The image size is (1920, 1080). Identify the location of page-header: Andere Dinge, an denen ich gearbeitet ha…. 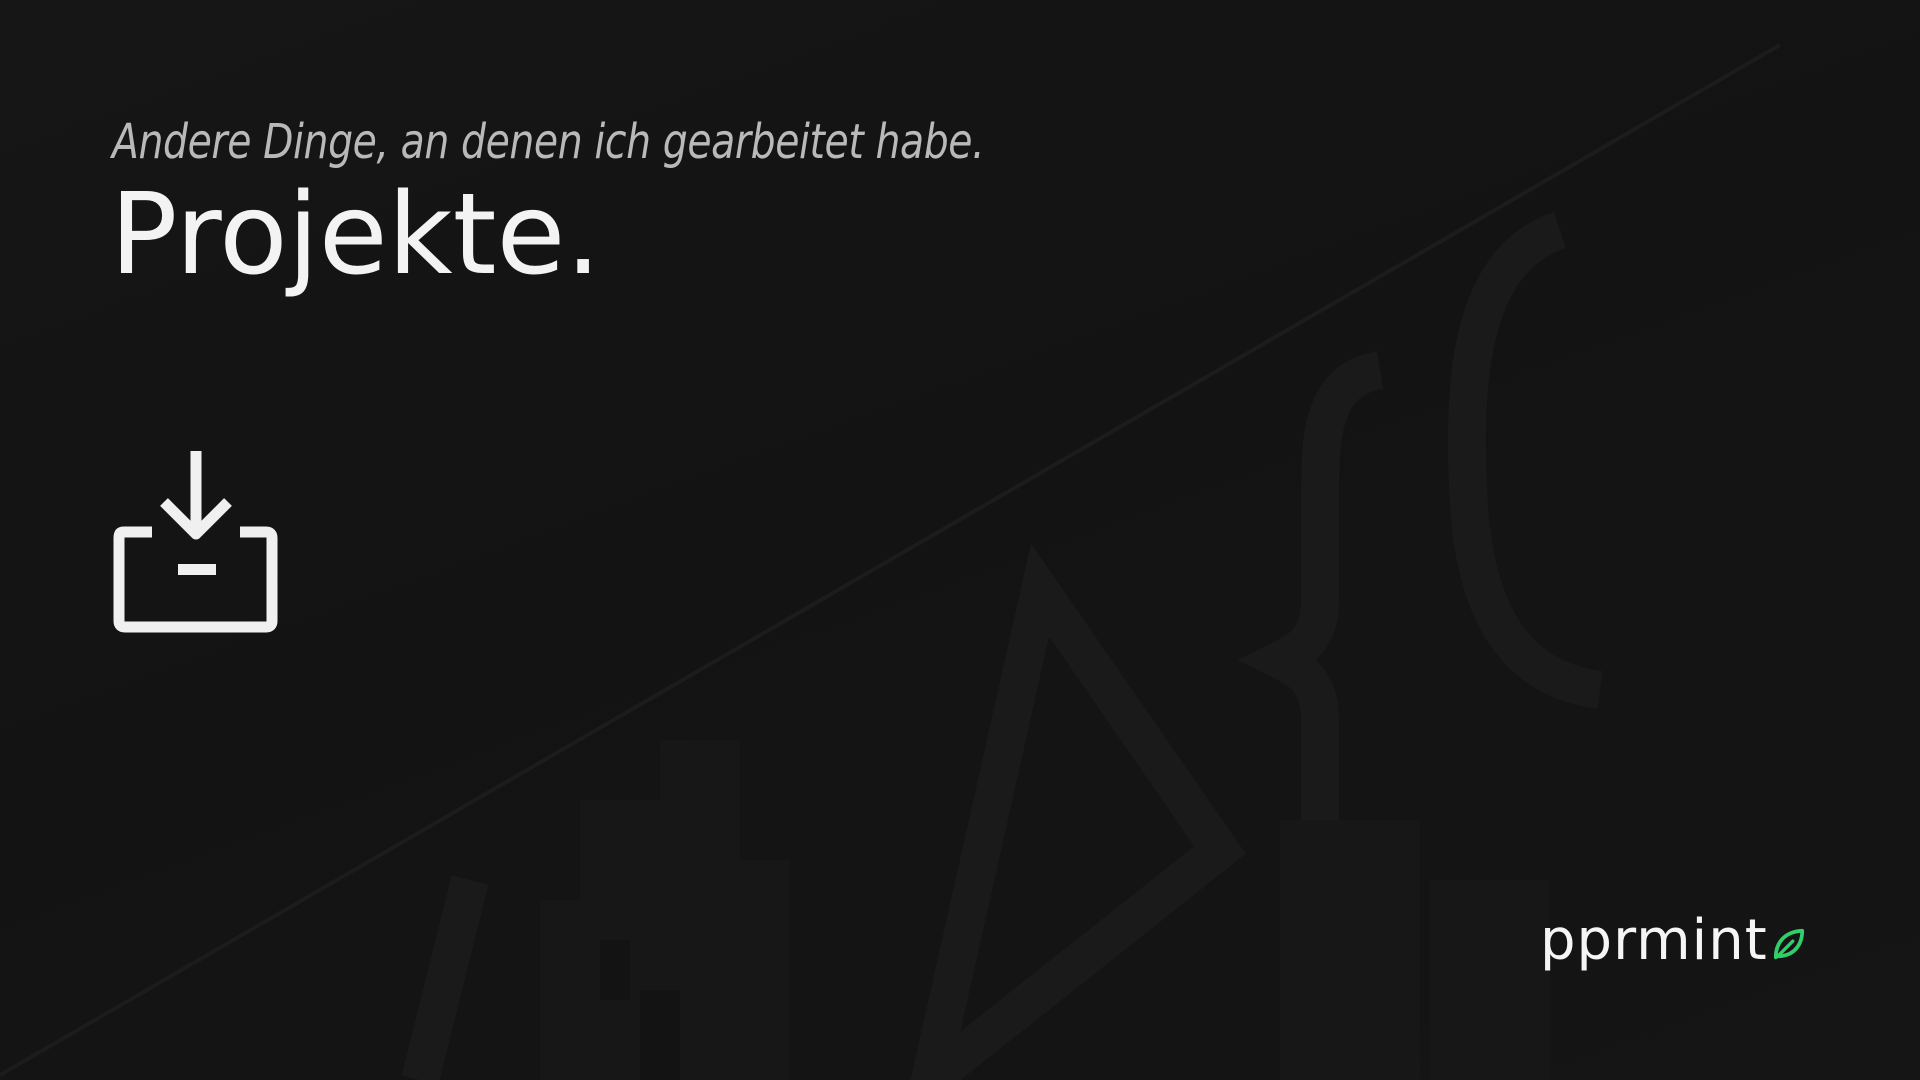
(643, 204).